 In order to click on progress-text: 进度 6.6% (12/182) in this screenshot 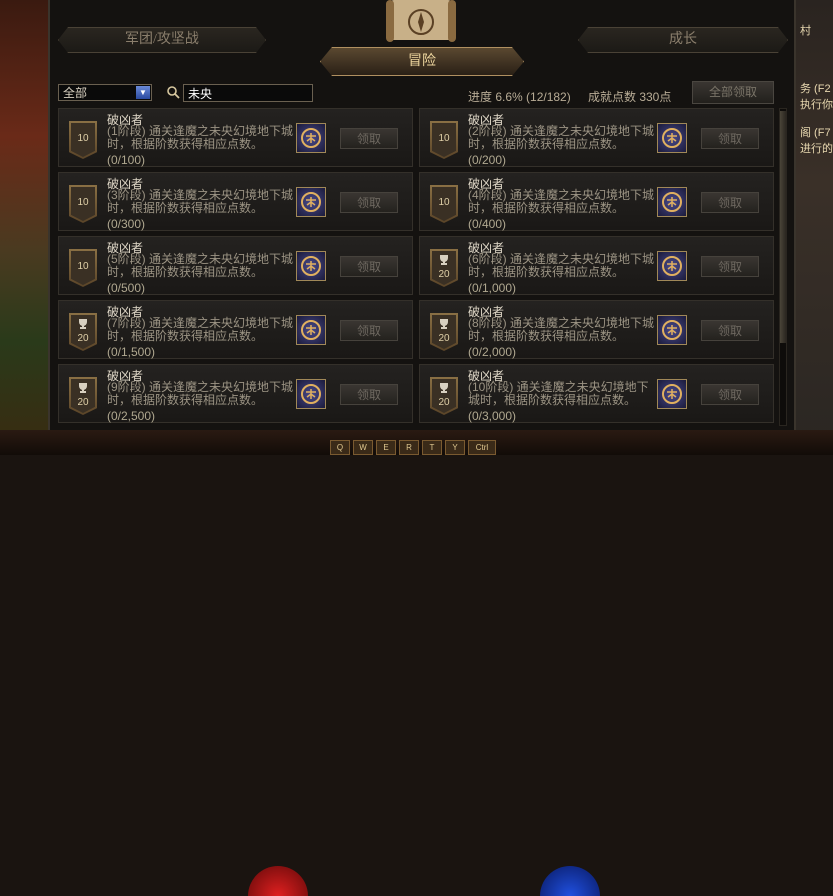, I will do `click(519, 97)`.